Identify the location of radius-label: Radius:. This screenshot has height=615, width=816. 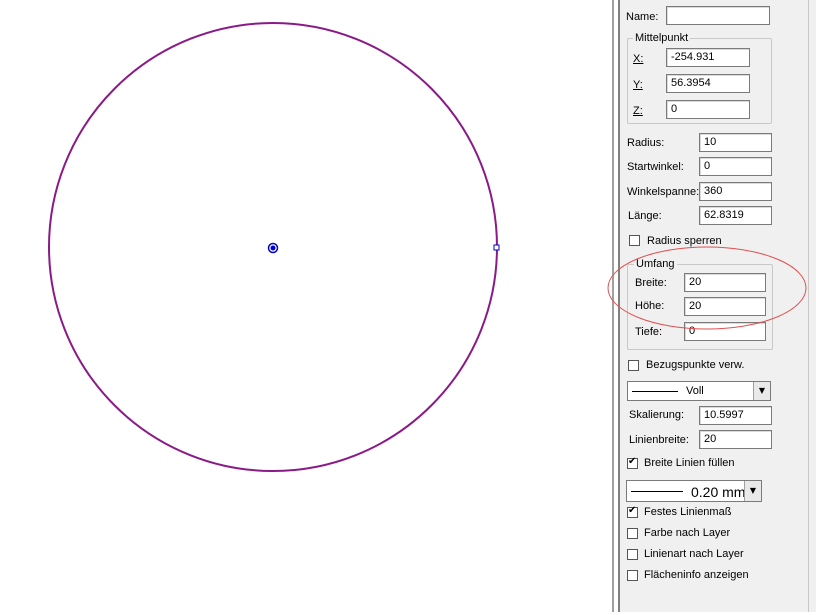
(646, 143).